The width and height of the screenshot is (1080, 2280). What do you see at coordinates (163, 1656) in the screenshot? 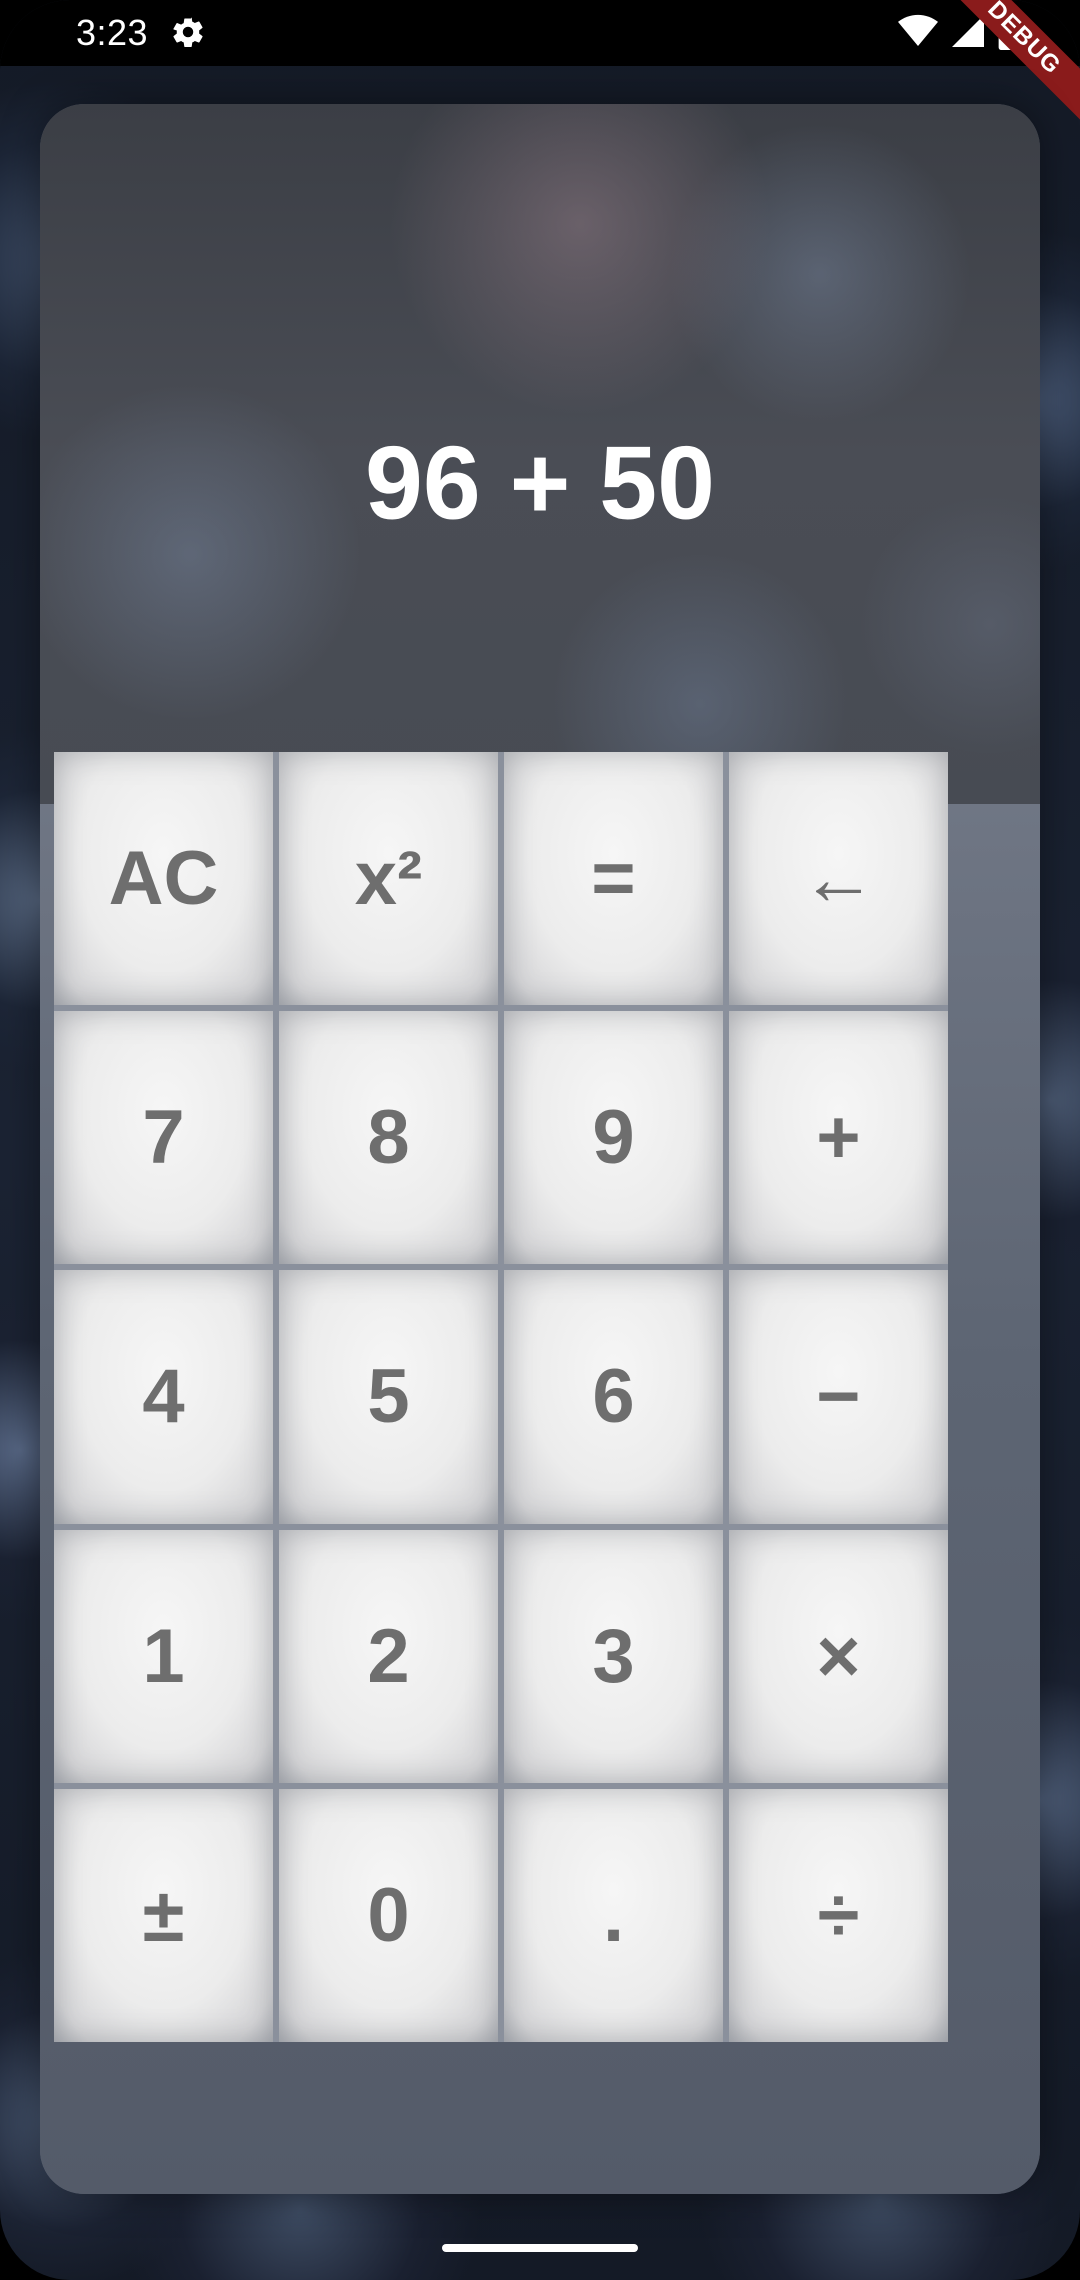
I see `key-1: 1` at bounding box center [163, 1656].